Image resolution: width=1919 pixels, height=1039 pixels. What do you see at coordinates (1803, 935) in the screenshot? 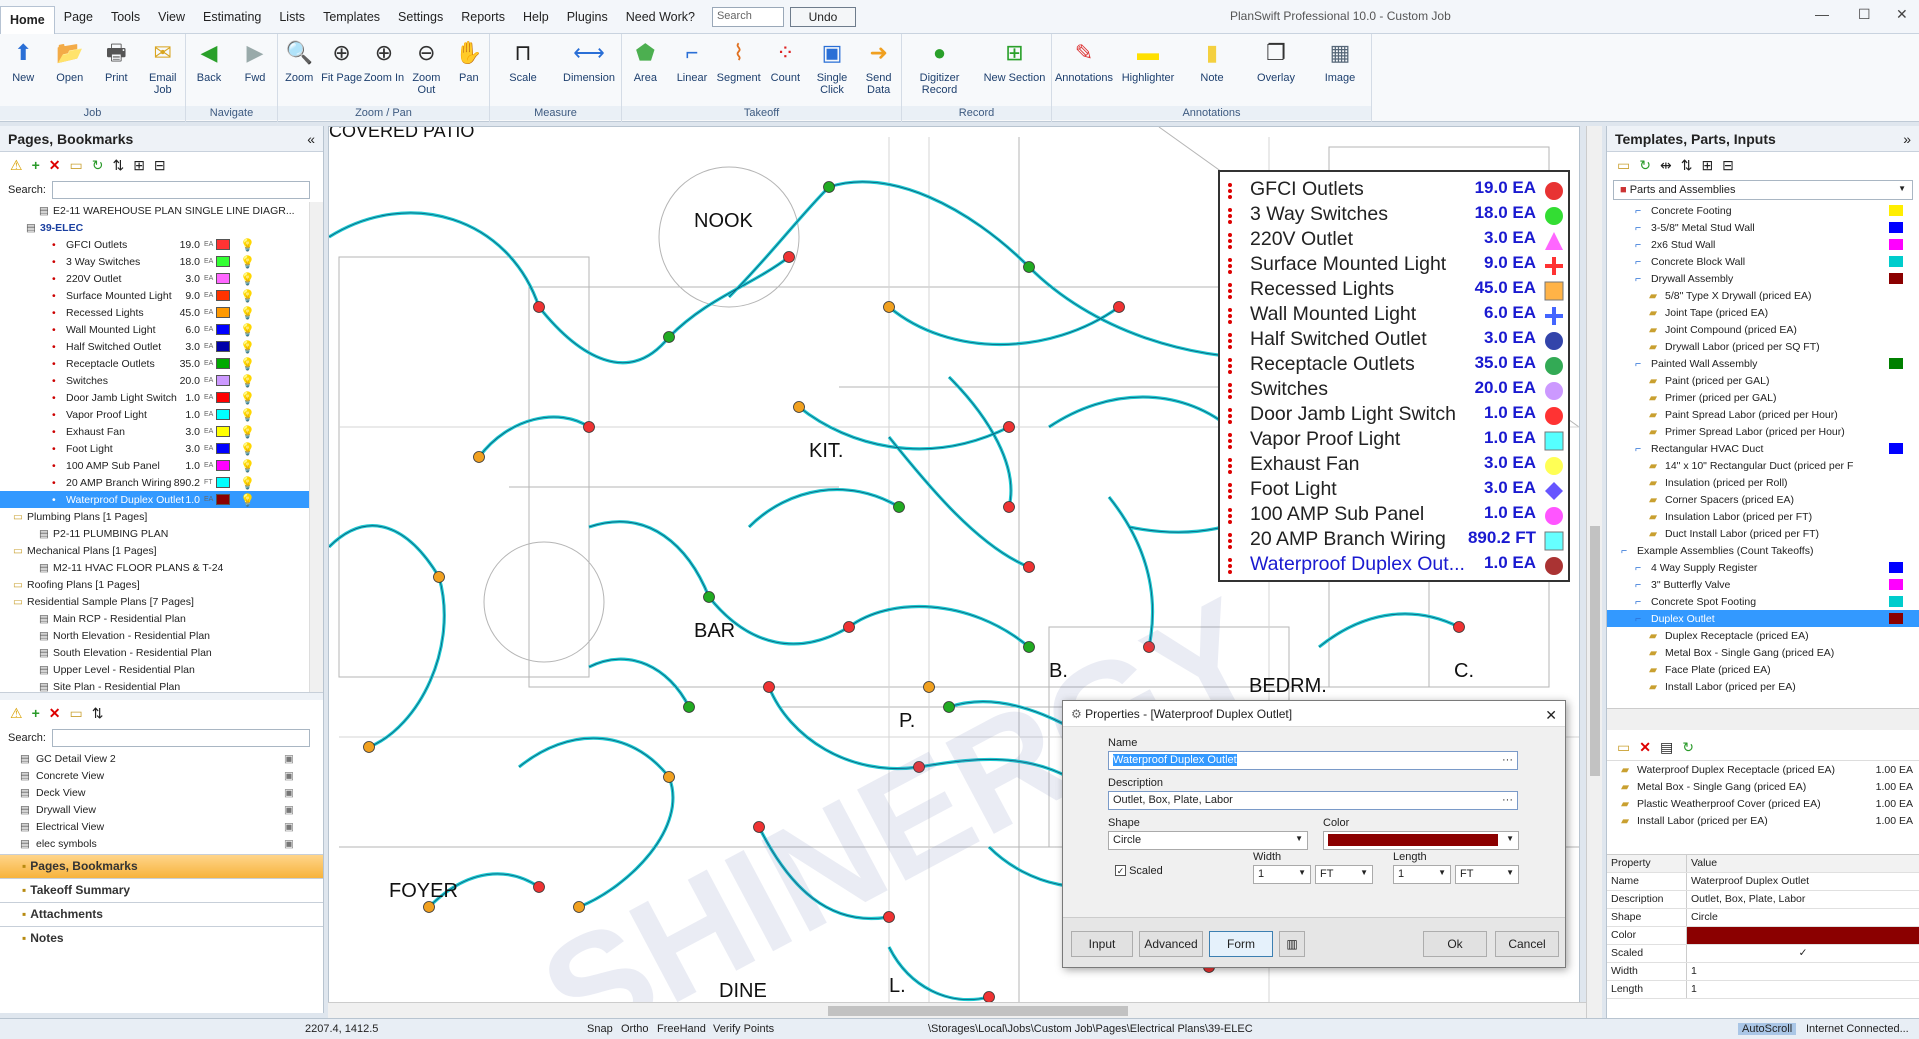
I see `property-value` at bounding box center [1803, 935].